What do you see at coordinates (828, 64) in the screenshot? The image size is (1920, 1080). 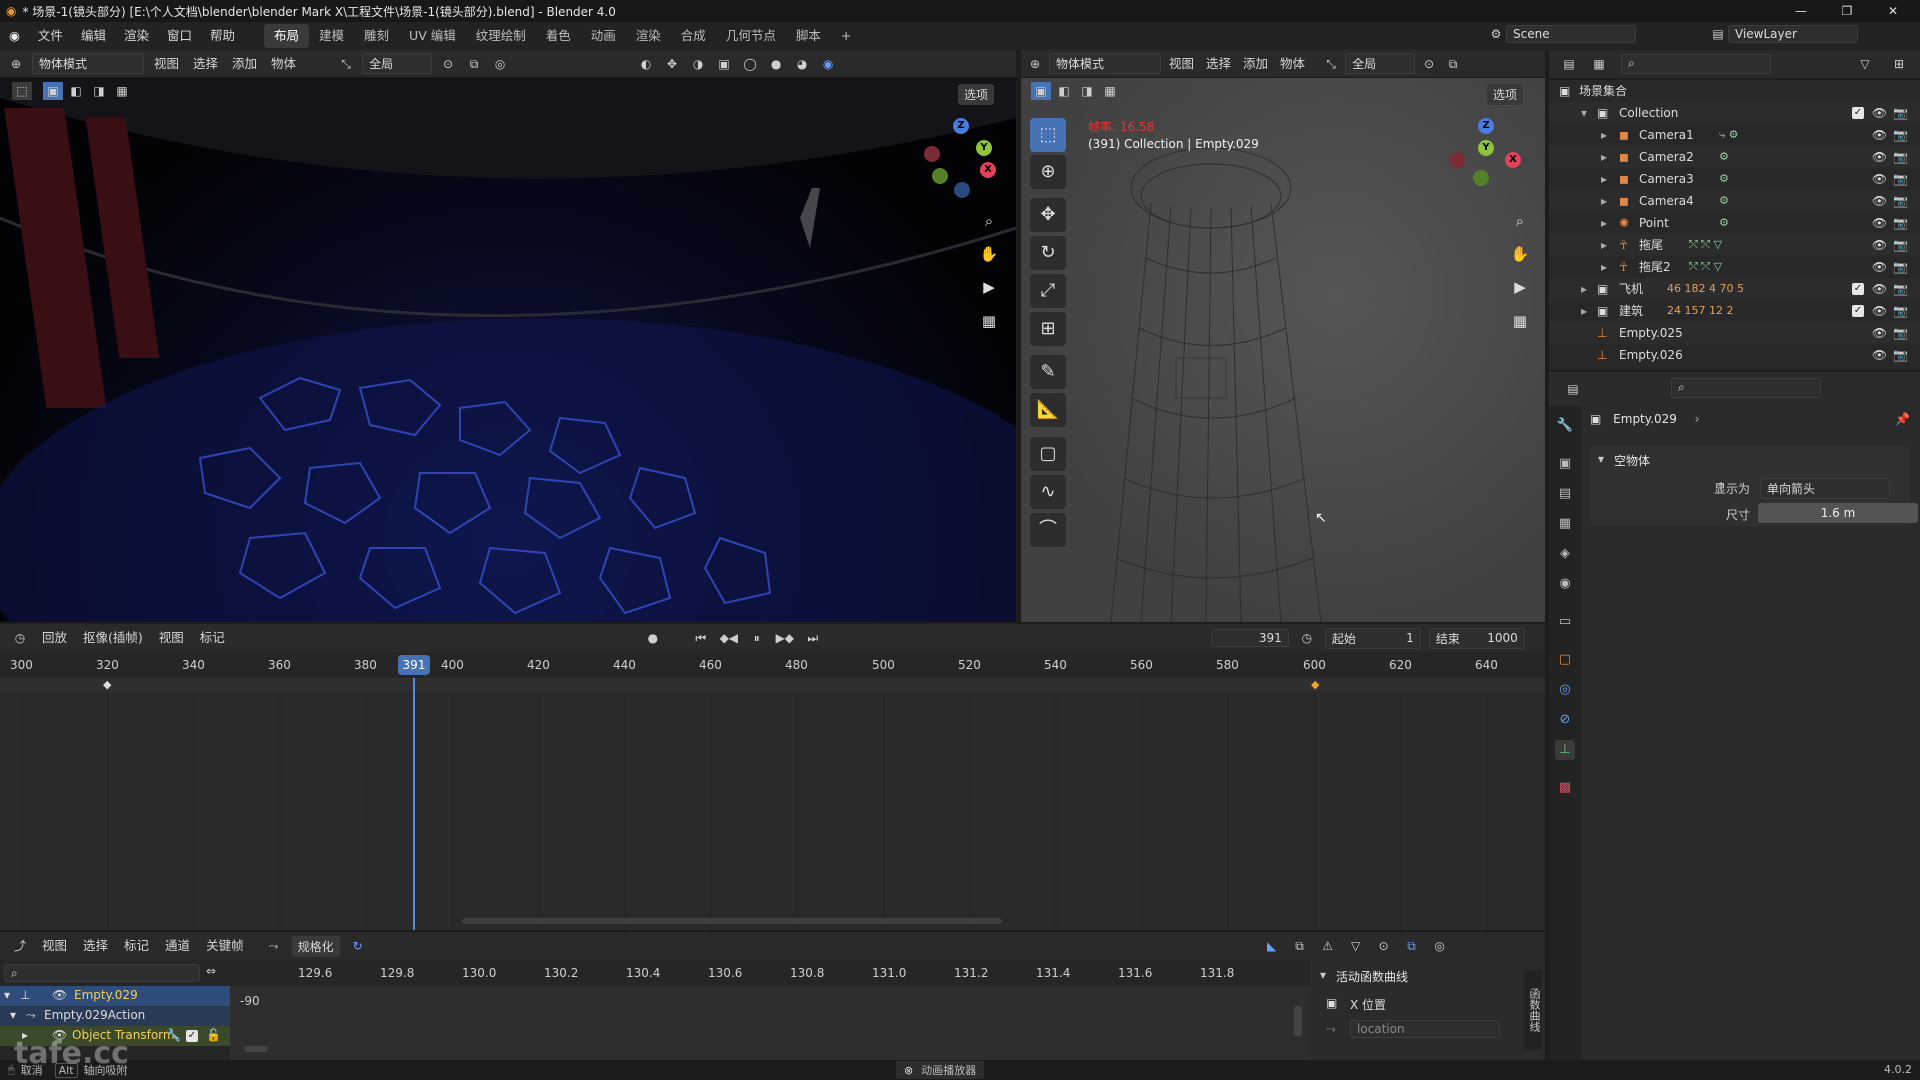 I see `rendered-shading-icon: ◉` at bounding box center [828, 64].